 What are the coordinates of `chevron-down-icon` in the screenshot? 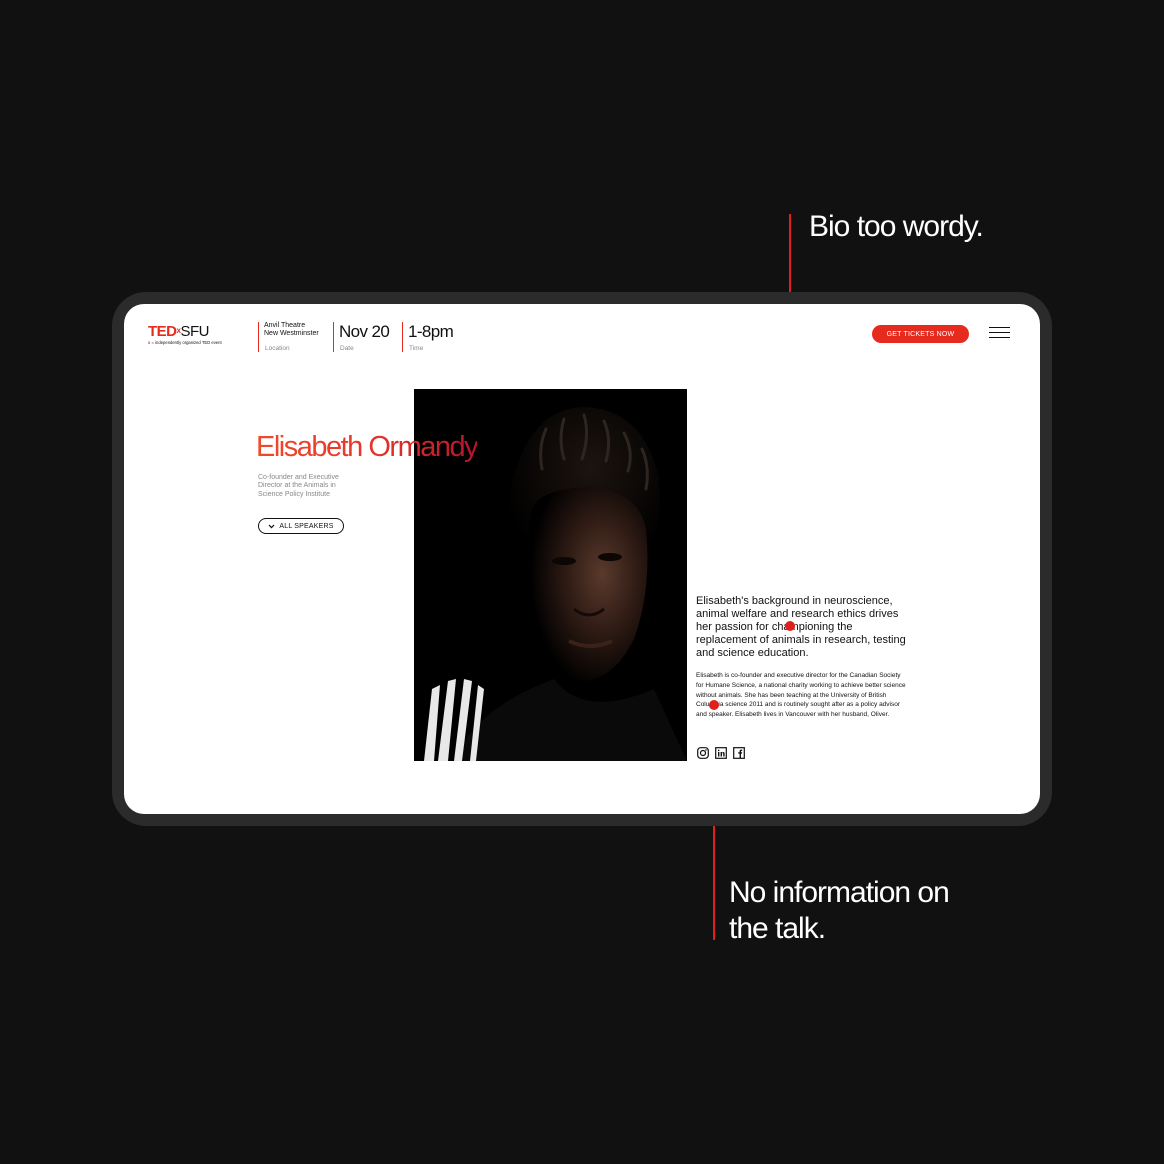 It's located at (271, 526).